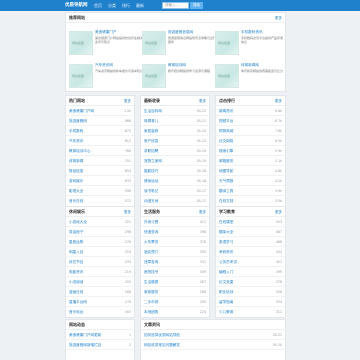 This screenshot has width=360, height=360. Describe the element at coordinates (151, 181) in the screenshot. I see `site-link: 健身运动` at that location.